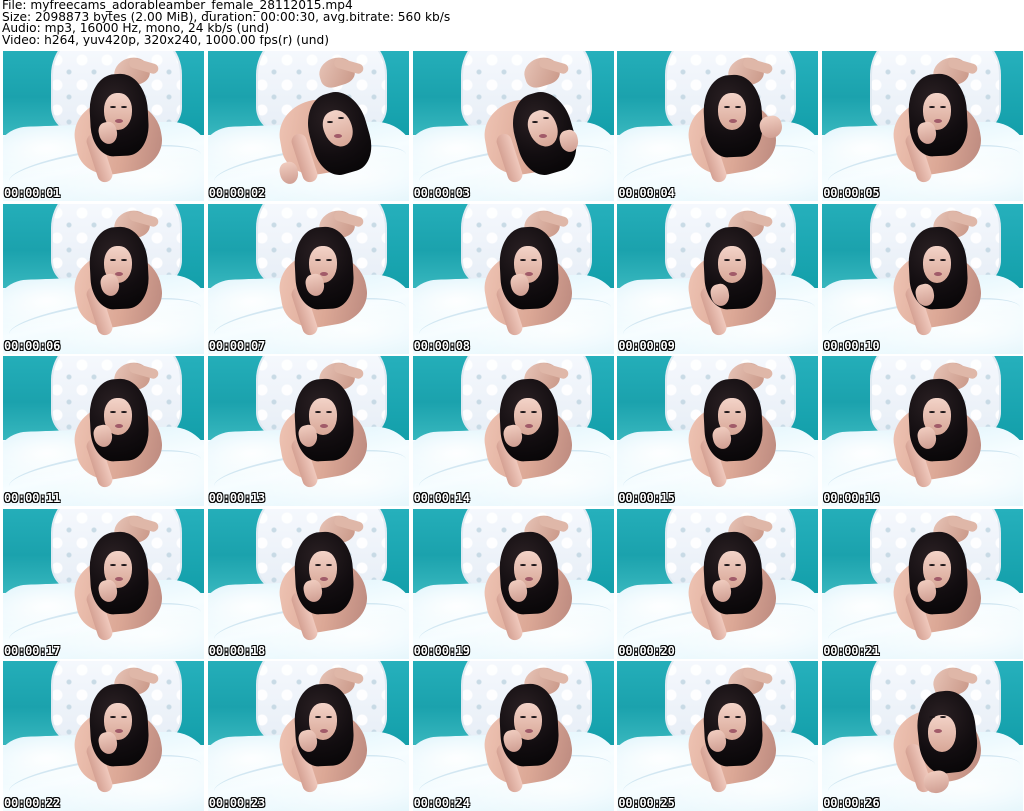 The height and width of the screenshot is (811, 1024). What do you see at coordinates (308, 736) in the screenshot?
I see `video-thumbnail: 00:00:23` at bounding box center [308, 736].